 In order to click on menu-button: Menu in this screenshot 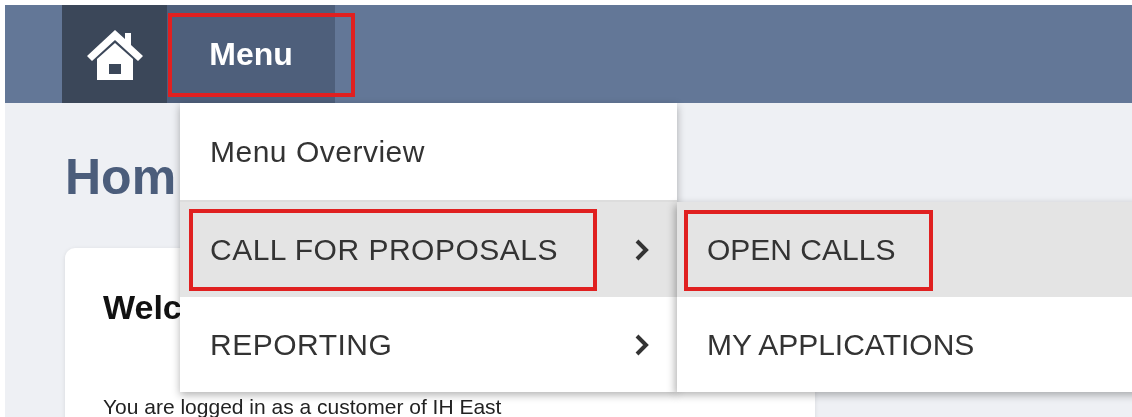, I will do `click(251, 54)`.